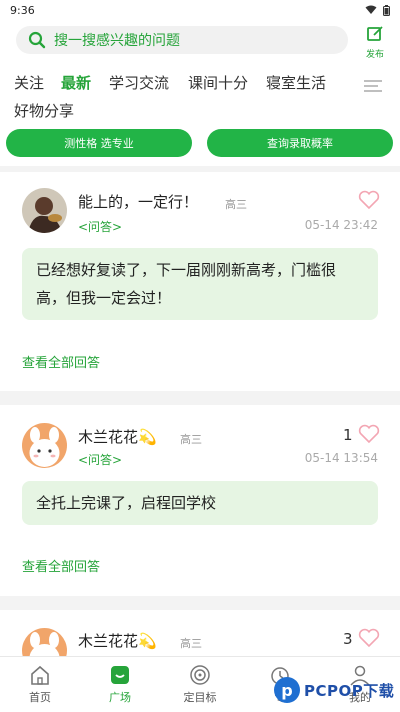  Describe the element at coordinates (371, 9) in the screenshot. I see `wifi-icon` at that location.